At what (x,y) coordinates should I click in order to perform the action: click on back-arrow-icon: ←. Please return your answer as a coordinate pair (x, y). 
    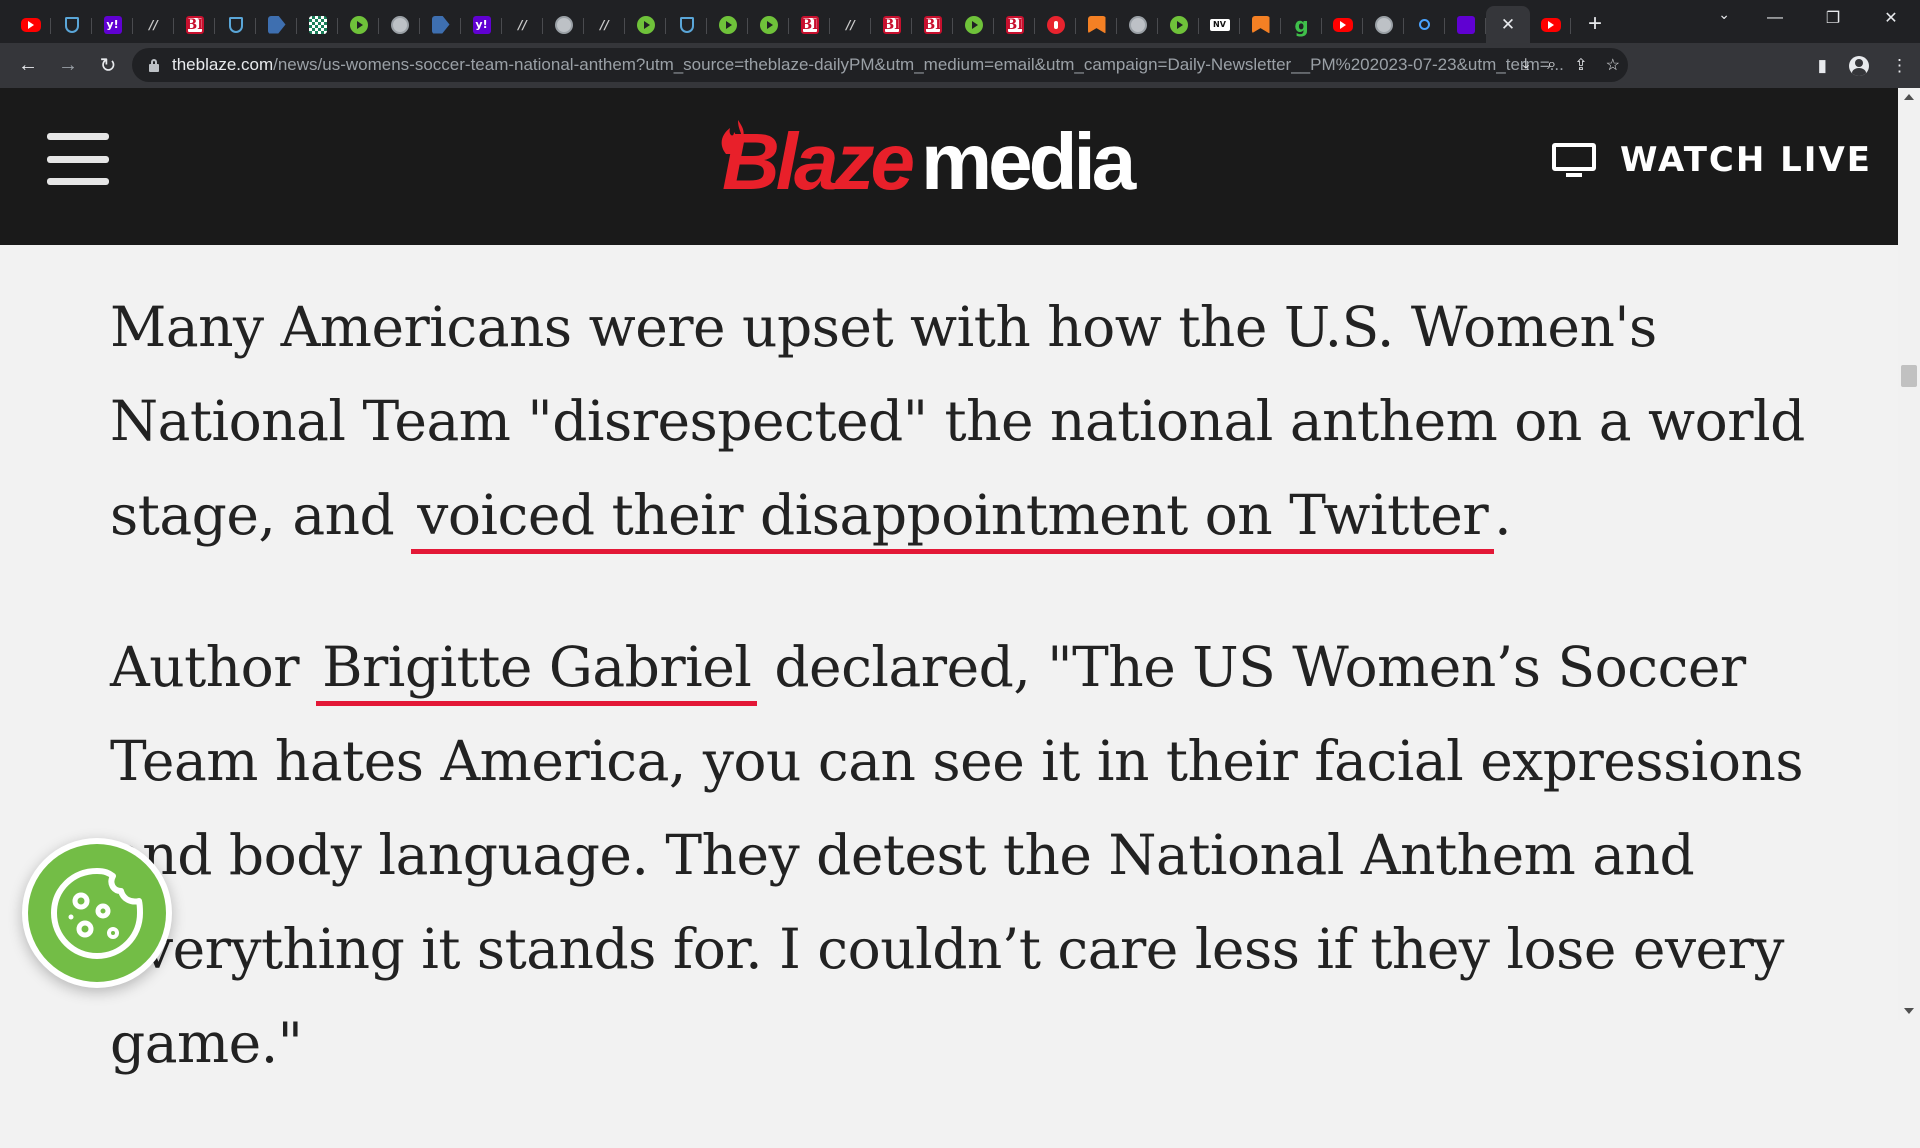
    Looking at the image, I should click on (28, 66).